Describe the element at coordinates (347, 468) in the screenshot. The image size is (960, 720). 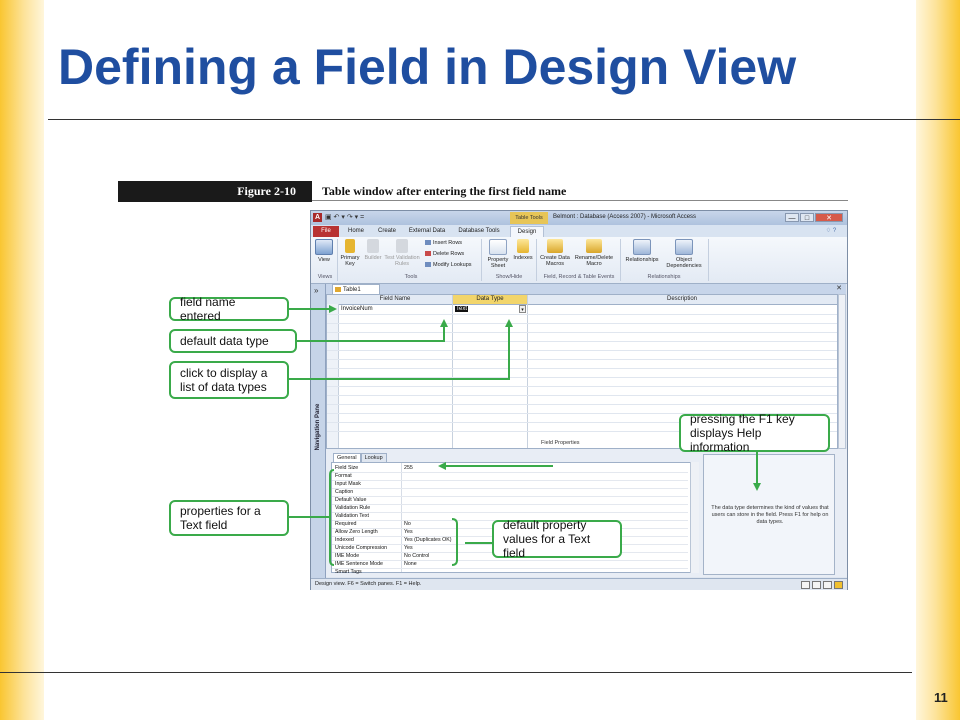
I see `property-name: Field Size` at that location.